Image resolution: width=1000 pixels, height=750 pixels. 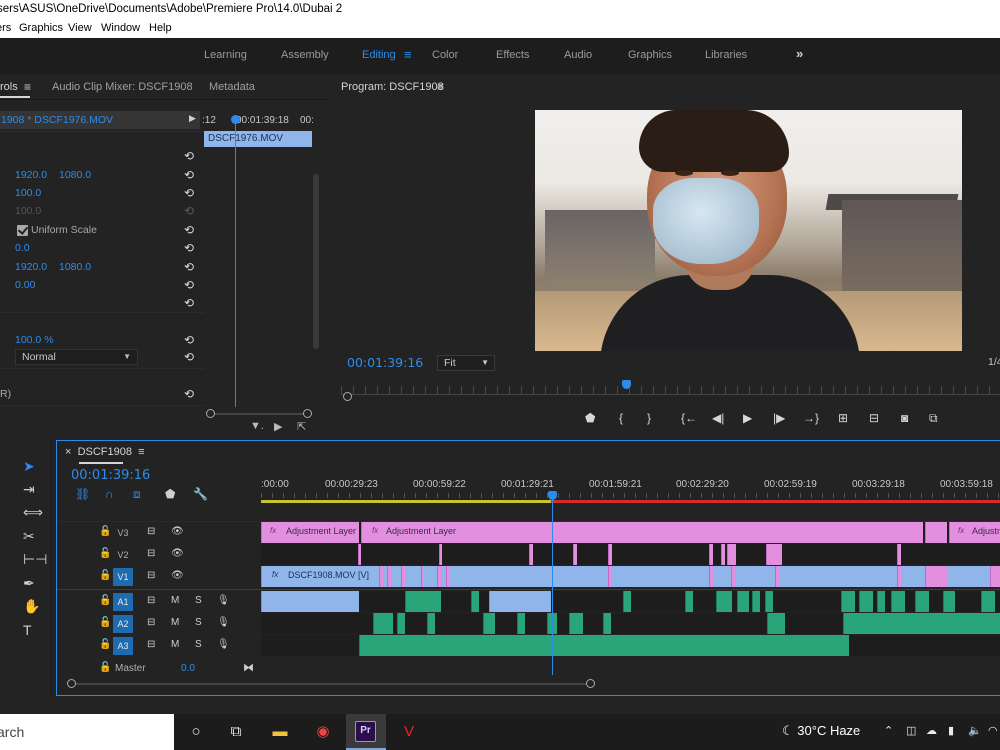 What do you see at coordinates (904, 418) in the screenshot?
I see `export-frame-icon: ◙` at bounding box center [904, 418].